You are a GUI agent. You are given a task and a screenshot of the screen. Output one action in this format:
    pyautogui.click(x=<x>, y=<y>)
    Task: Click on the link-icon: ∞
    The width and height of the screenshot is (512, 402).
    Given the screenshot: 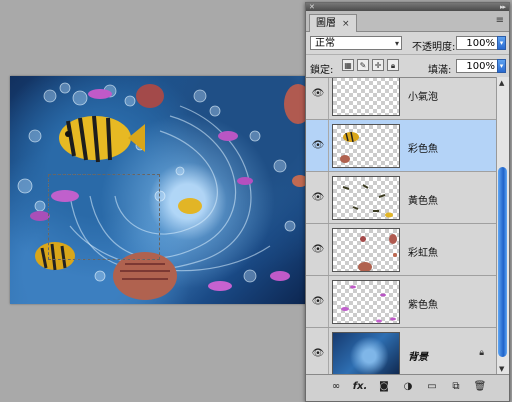 What is the action you would take?
    pyautogui.click(x=336, y=387)
    